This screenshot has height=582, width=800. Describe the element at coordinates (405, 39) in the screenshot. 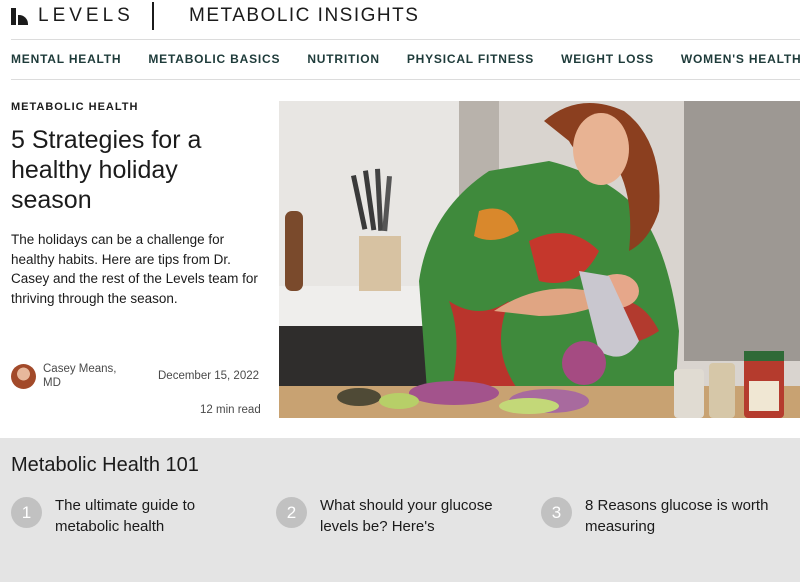

I see `header-rule` at that location.